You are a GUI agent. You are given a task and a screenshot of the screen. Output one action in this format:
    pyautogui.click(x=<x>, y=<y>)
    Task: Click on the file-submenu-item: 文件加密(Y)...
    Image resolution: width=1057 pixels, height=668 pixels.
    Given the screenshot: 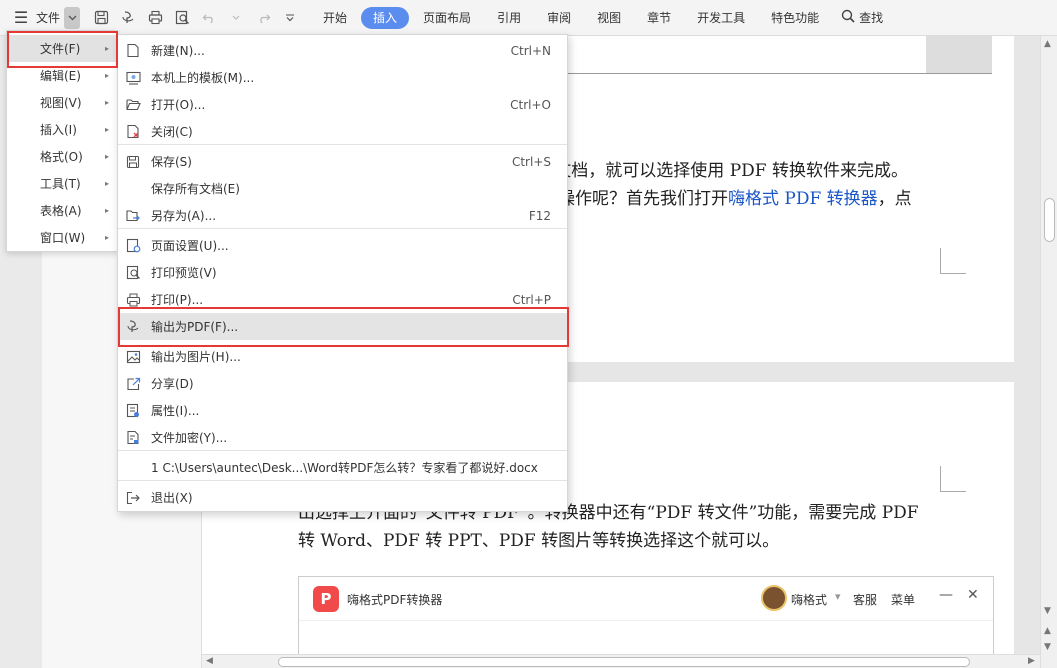 What is the action you would take?
    pyautogui.click(x=342, y=437)
    